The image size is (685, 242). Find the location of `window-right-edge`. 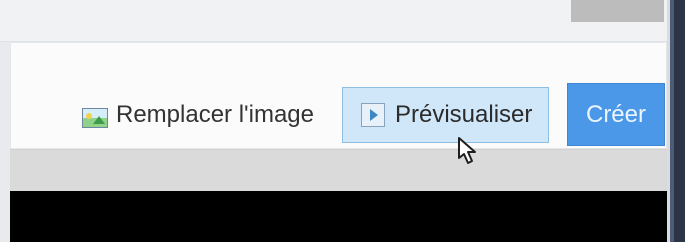

window-right-edge is located at coordinates (676, 121).